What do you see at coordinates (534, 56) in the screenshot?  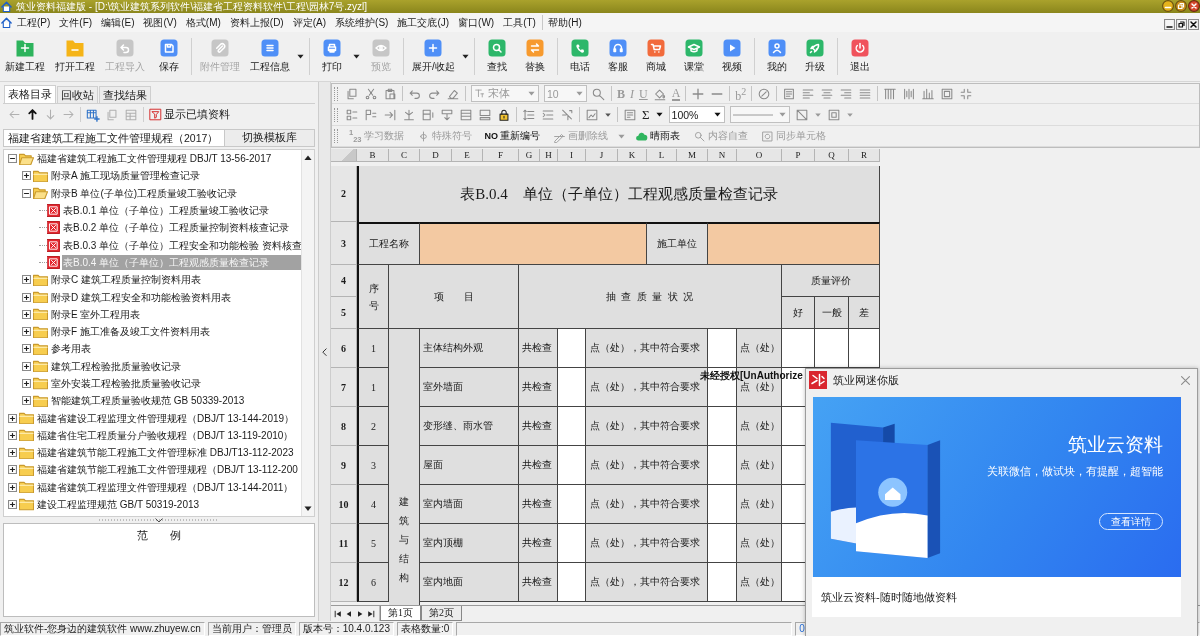 I see `toolbar-button: 替换` at bounding box center [534, 56].